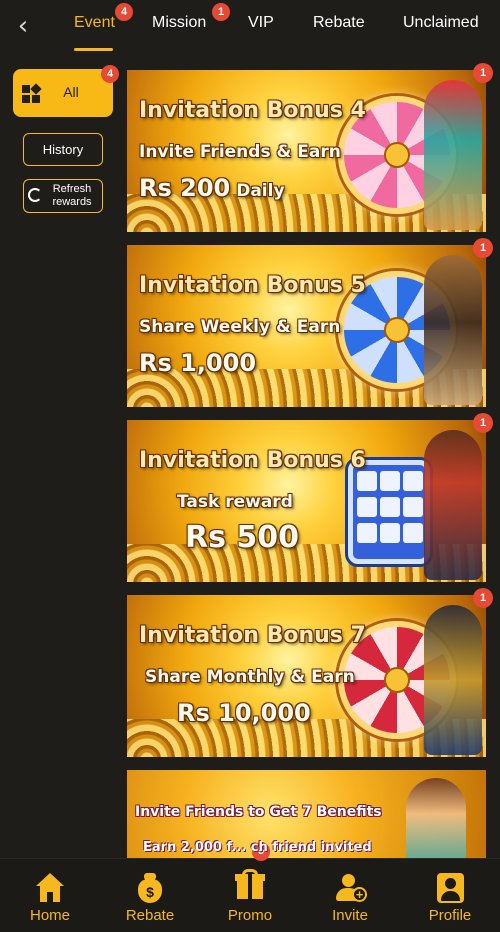 The image size is (500, 932). I want to click on history-button: History, so click(63, 149).